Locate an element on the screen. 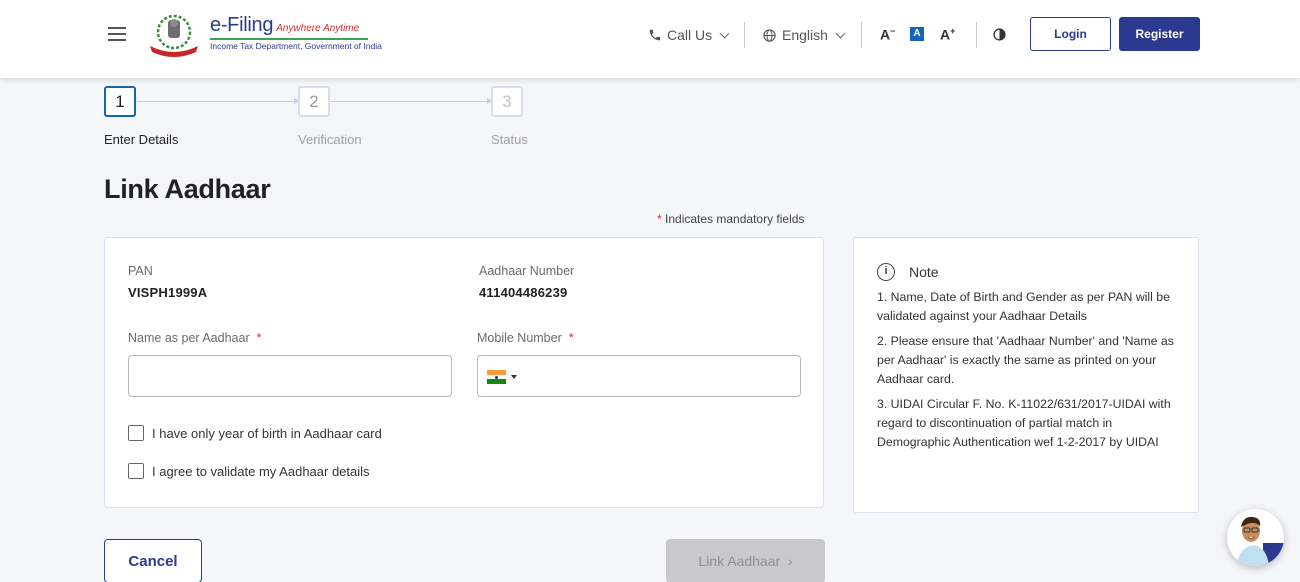 The image size is (1300, 582). cancel-button: Cancel is located at coordinates (153, 560).